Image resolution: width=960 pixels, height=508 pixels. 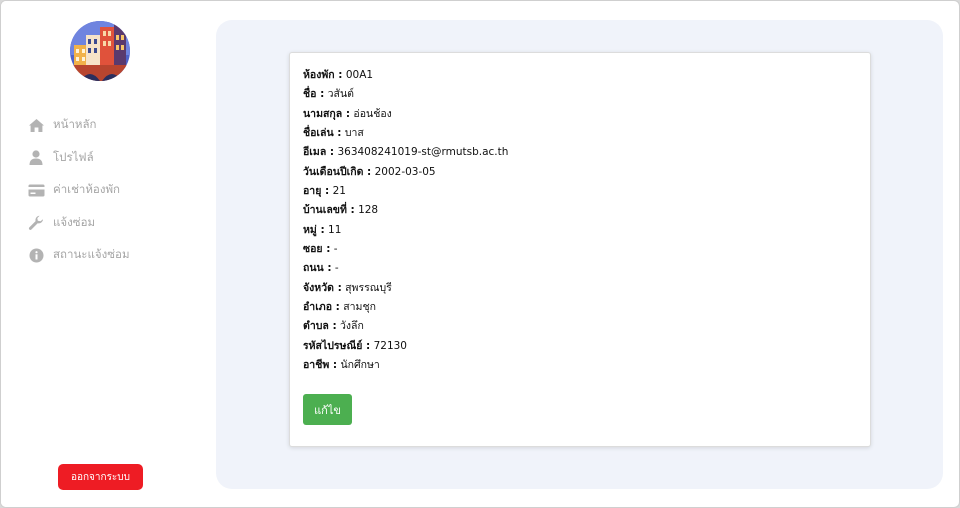 What do you see at coordinates (100, 477) in the screenshot?
I see `logout-button: ออกจากระบบ` at bounding box center [100, 477].